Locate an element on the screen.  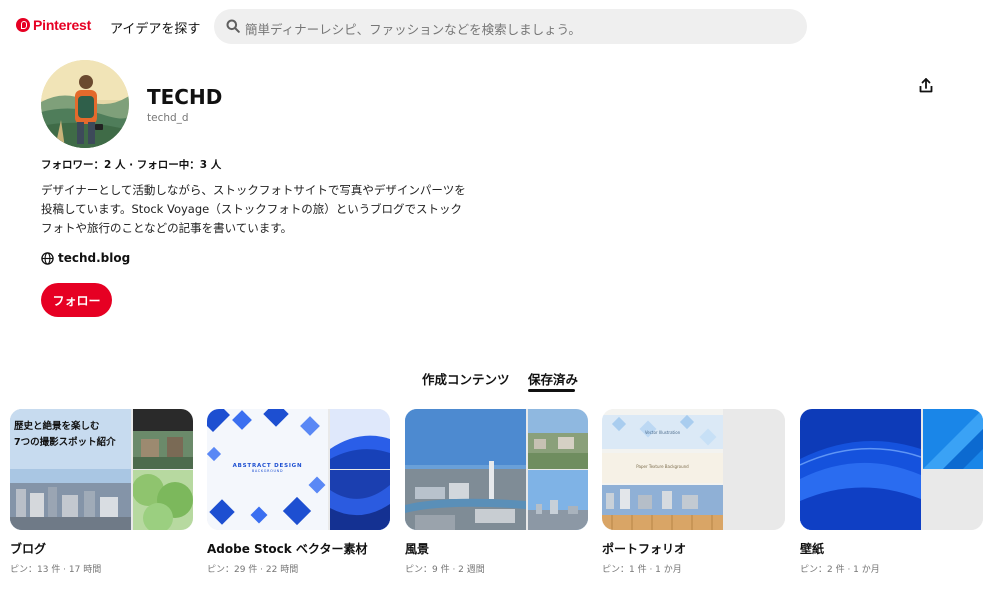
board-card: 壁紙 ピン：2 件 · 1 か月 is located at coordinates (891, 492).